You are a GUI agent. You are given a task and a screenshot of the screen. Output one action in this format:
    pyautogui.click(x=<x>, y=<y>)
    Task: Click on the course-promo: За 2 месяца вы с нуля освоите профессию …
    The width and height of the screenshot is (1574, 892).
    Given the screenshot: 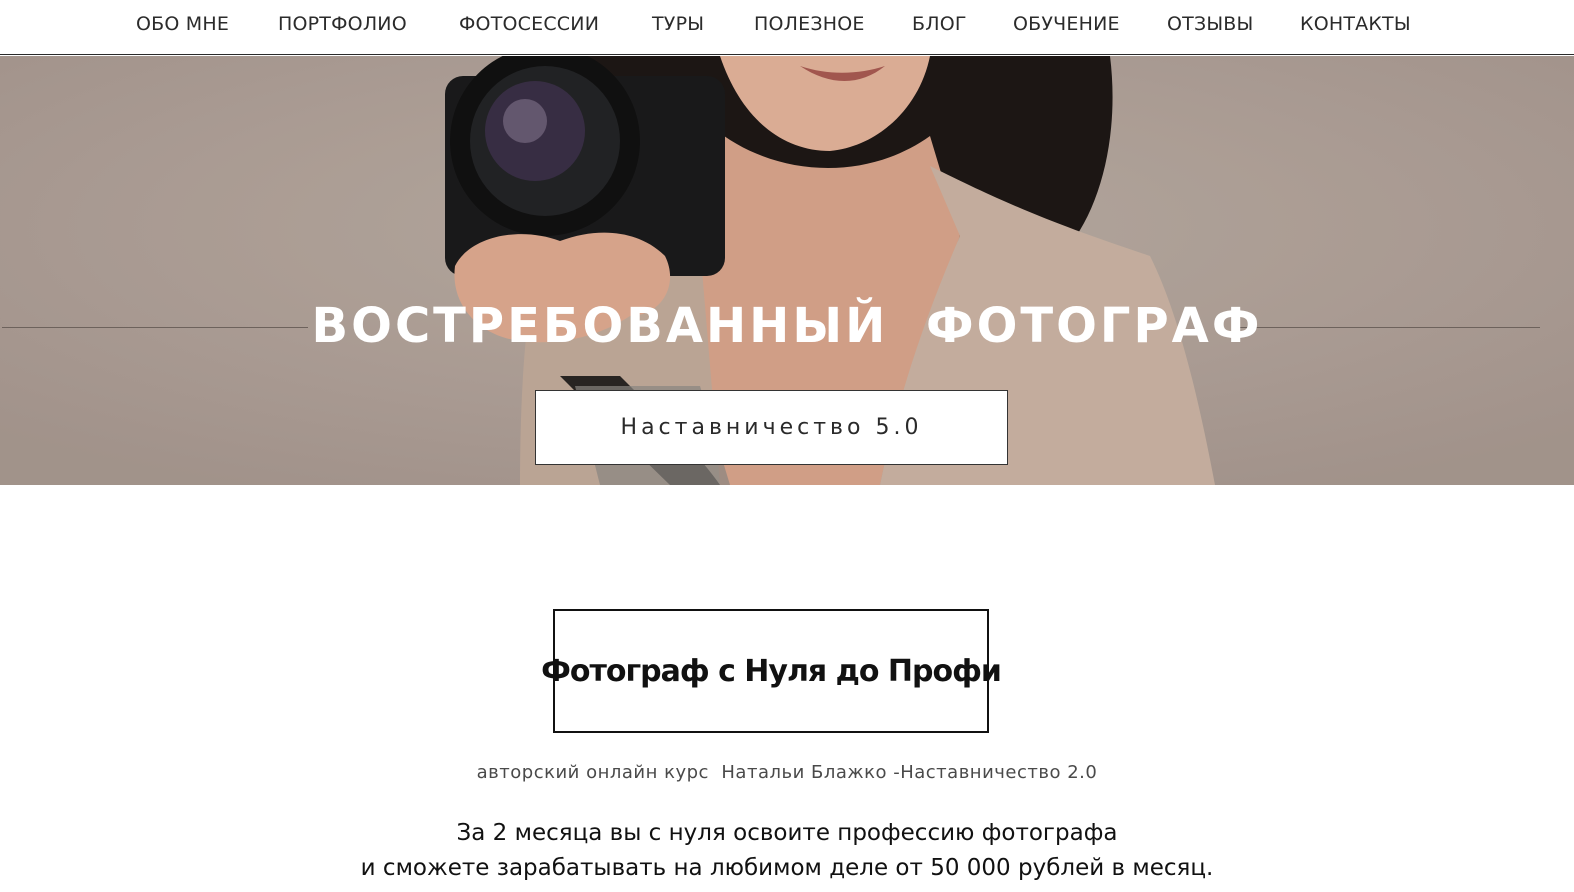 What is the action you would take?
    pyautogui.click(x=787, y=851)
    